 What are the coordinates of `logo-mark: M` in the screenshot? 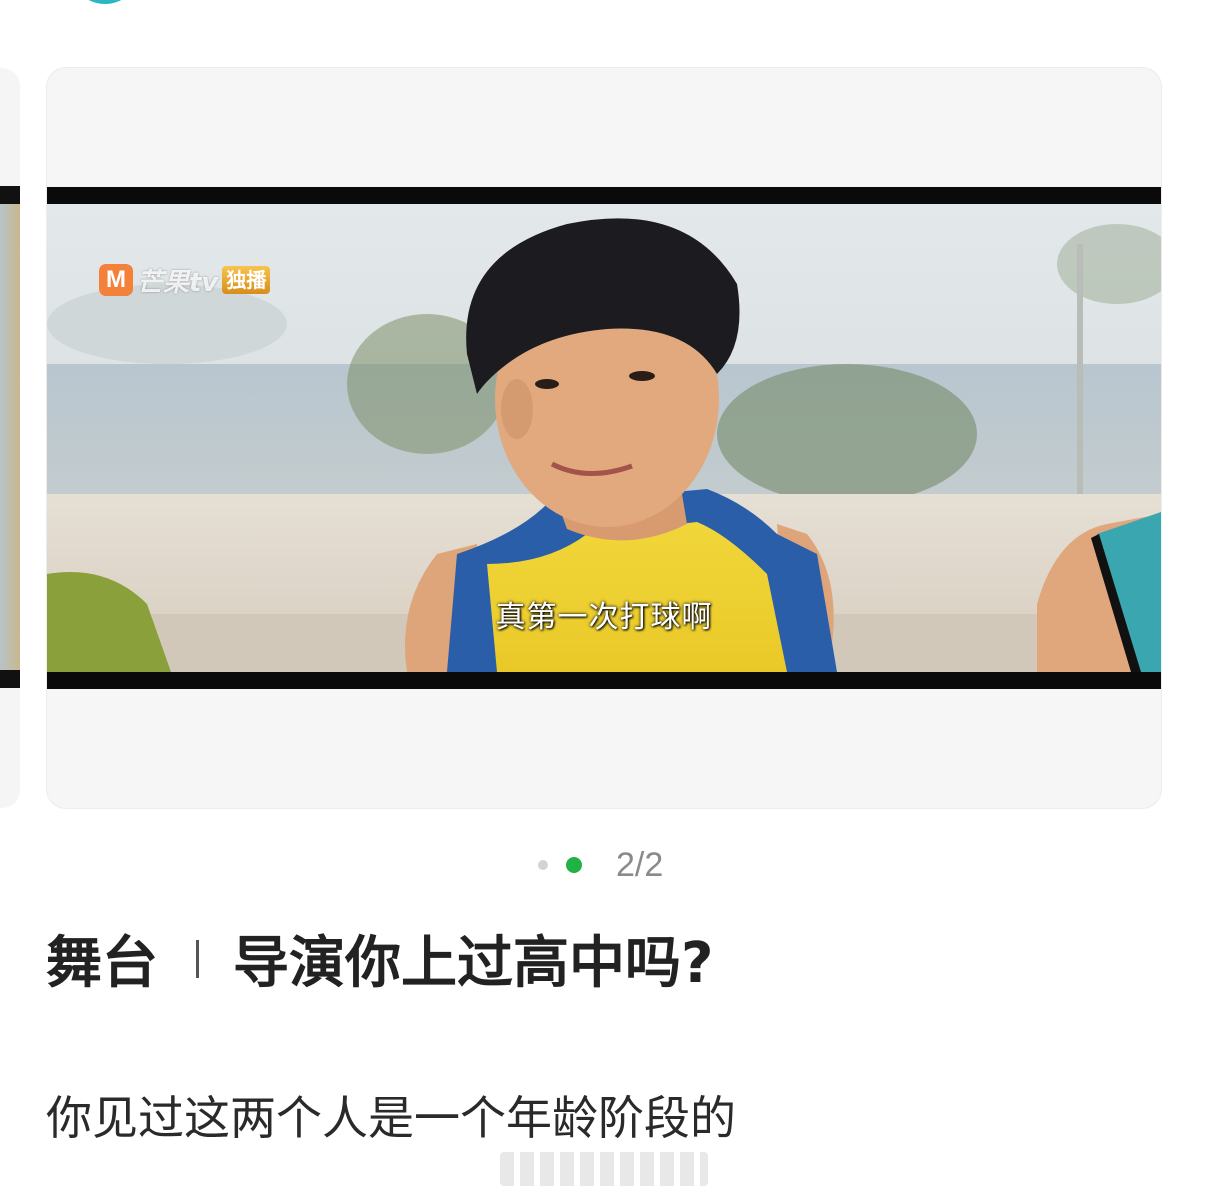 It's located at (116, 280).